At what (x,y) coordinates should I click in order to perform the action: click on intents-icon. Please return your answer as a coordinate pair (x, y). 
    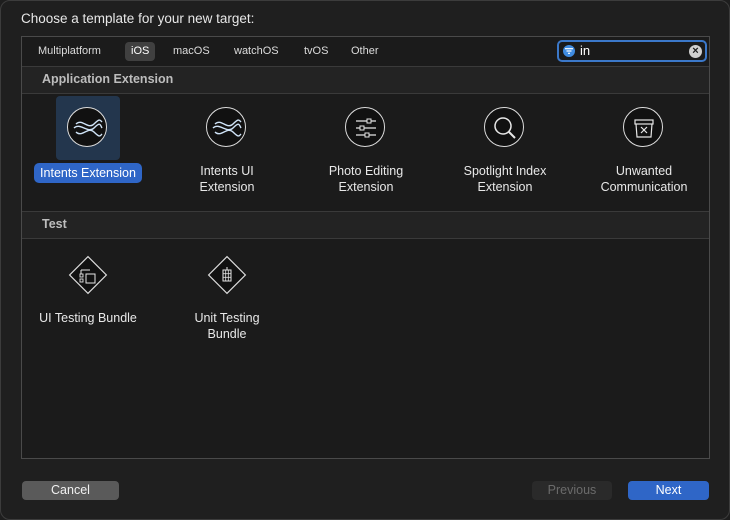
    Looking at the image, I should click on (87, 127).